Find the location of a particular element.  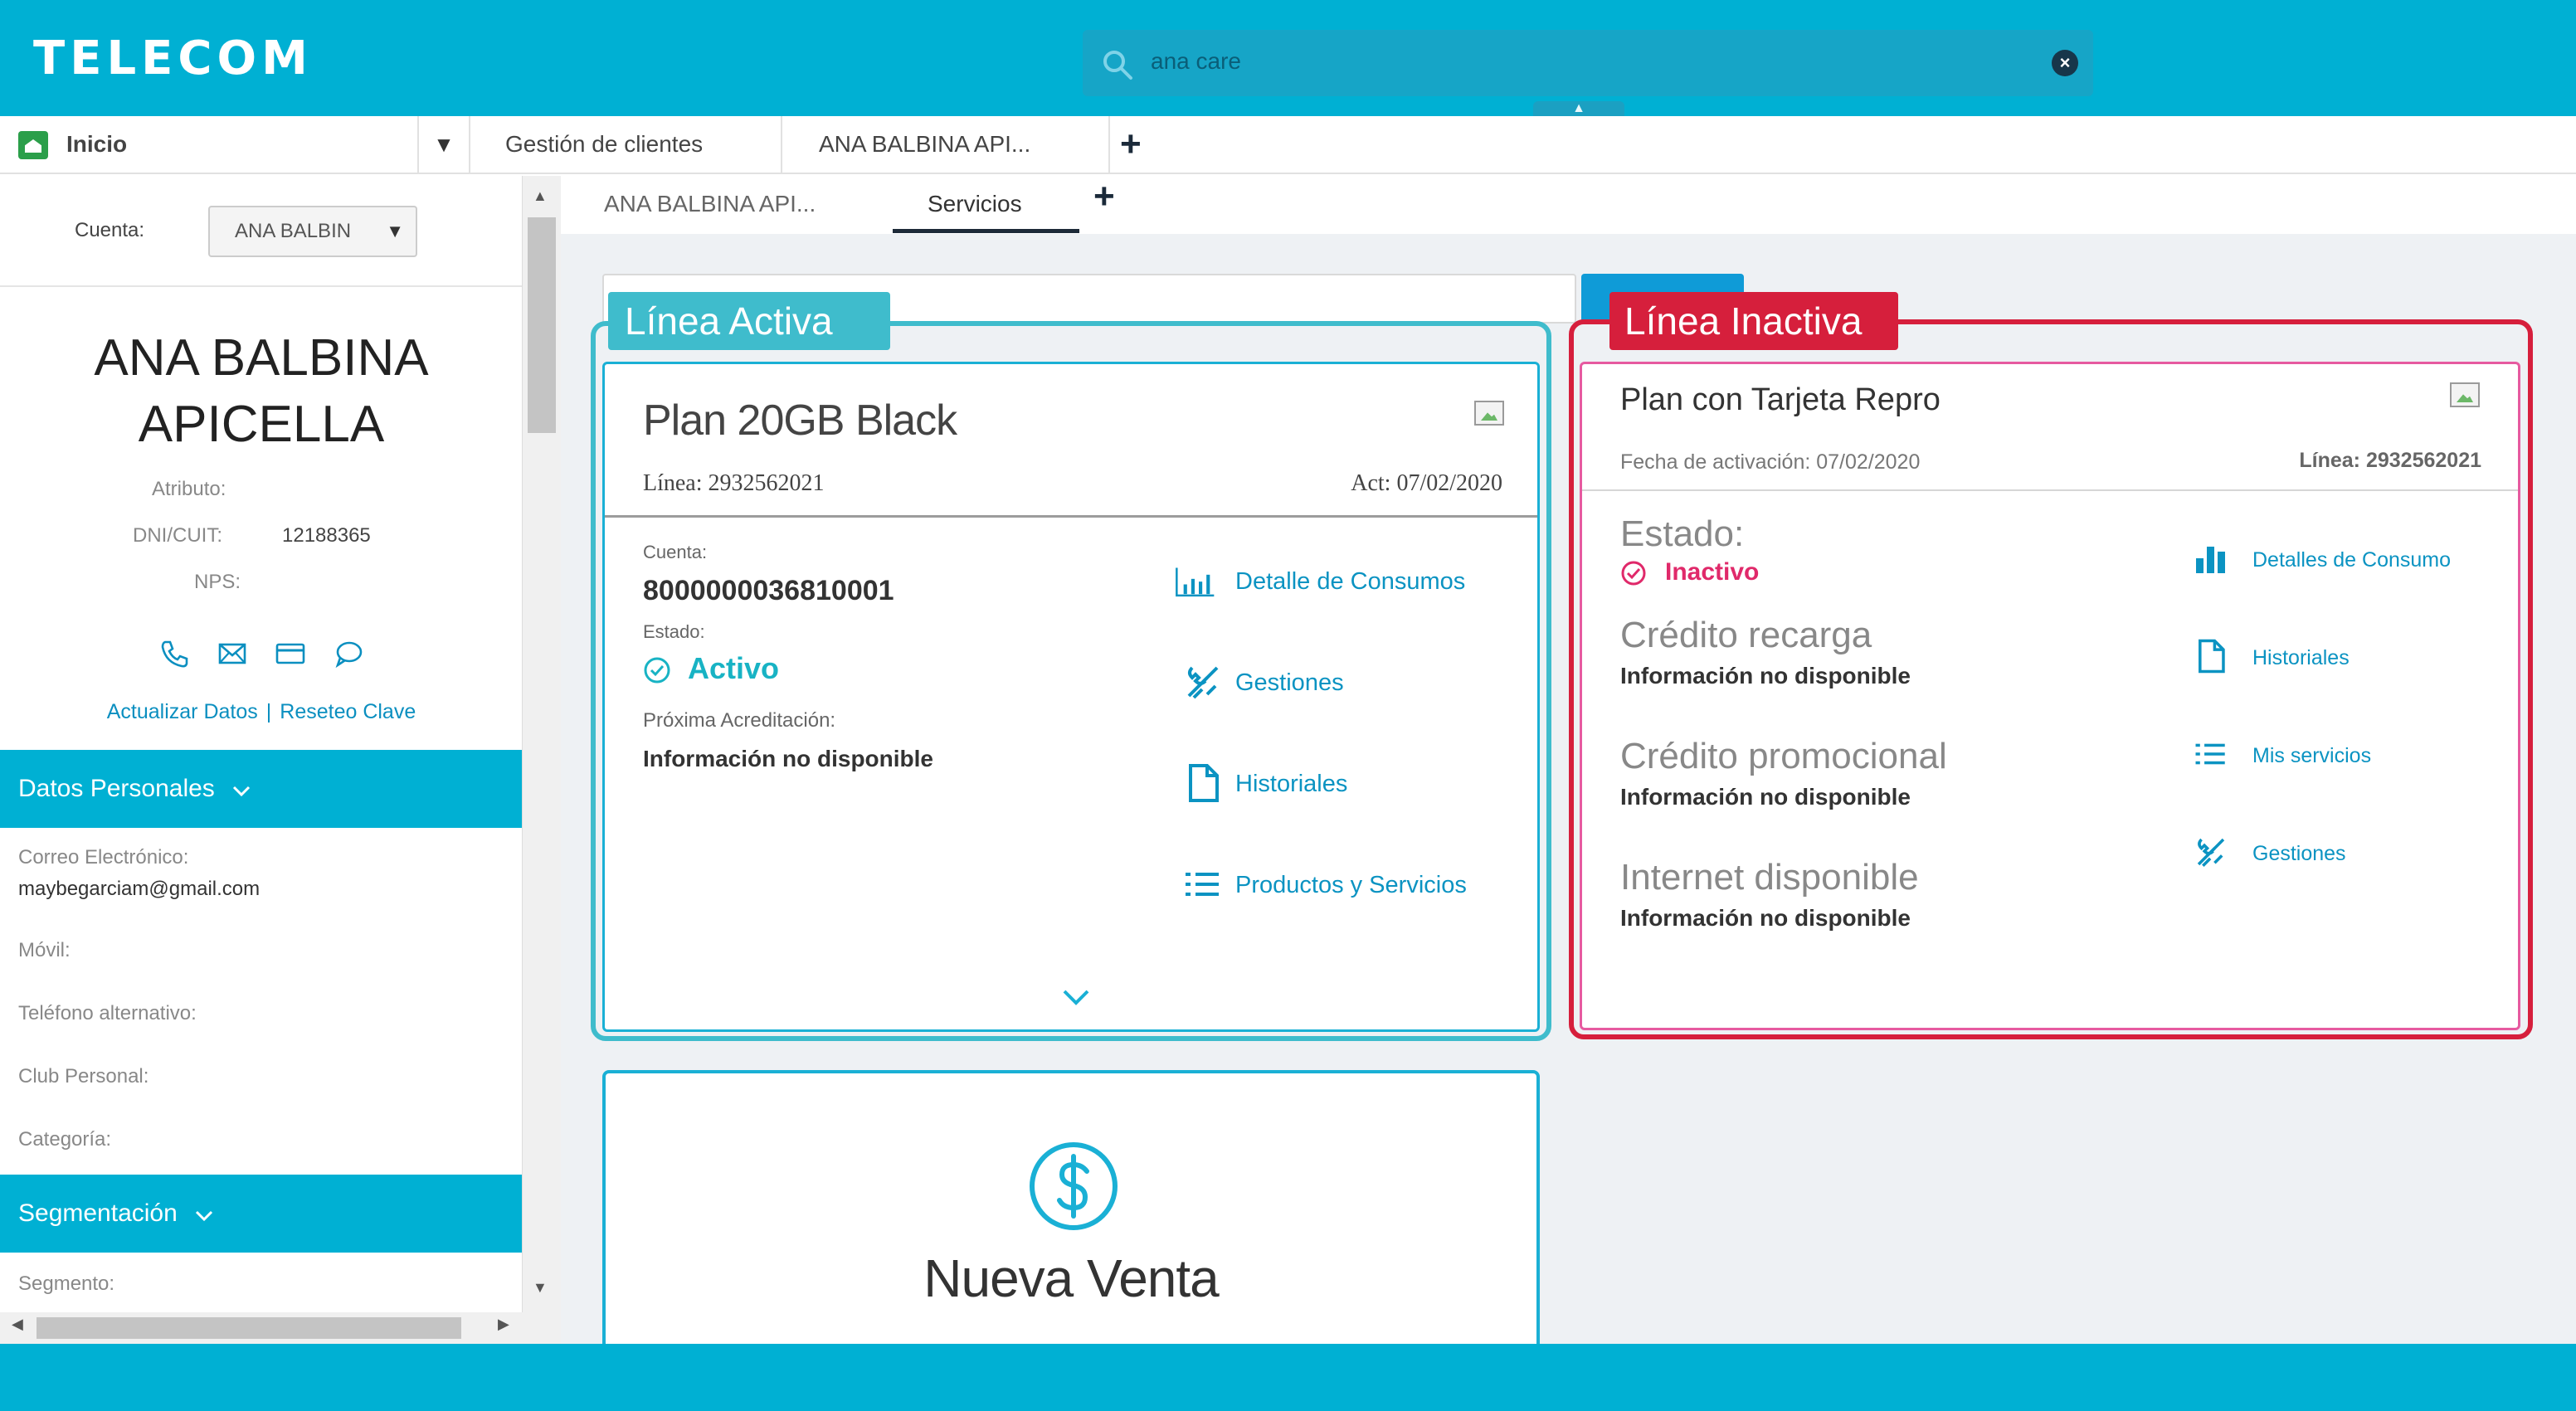

search-collapse-handle: ▲ is located at coordinates (1578, 108).